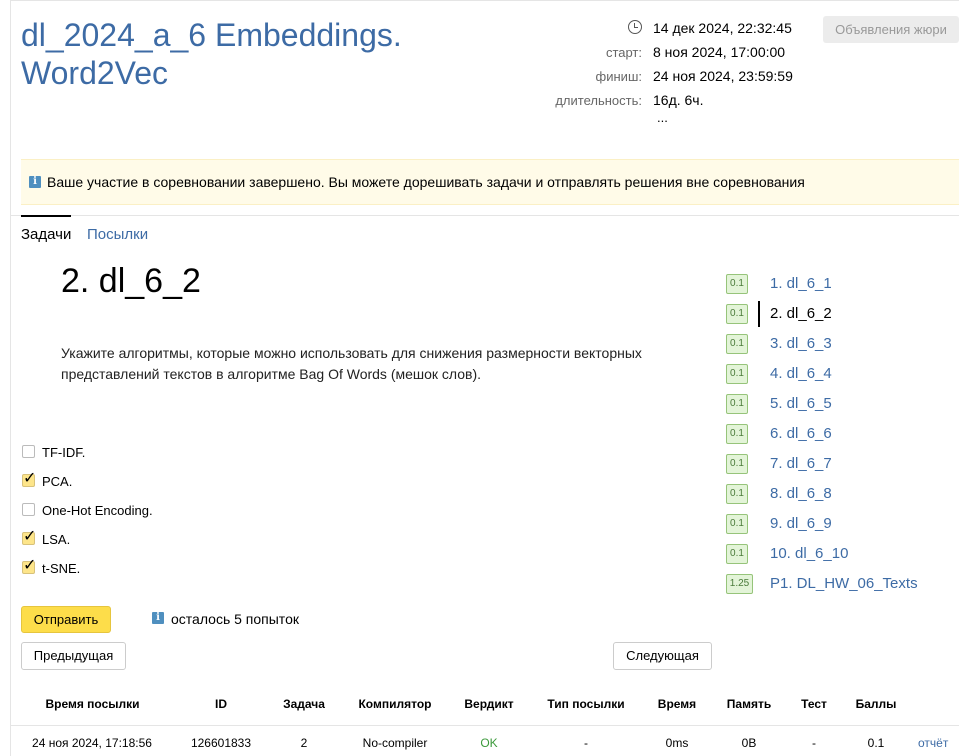 The image size is (959, 756). I want to click on clock-icon, so click(635, 27).